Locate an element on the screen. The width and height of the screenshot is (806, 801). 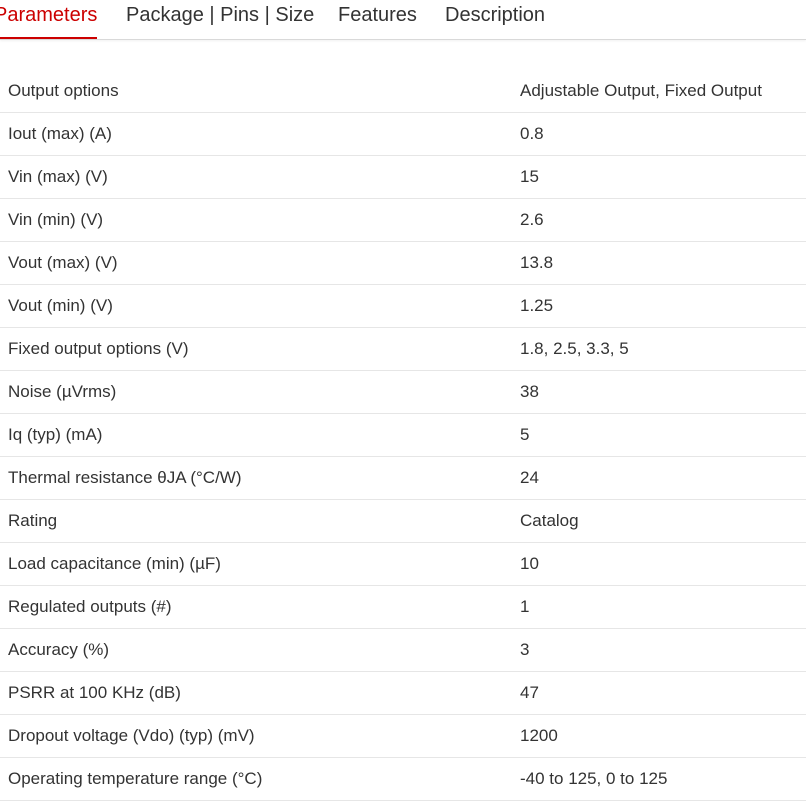
table-row: Vout (min) (V) 1.25 is located at coordinates (403, 306).